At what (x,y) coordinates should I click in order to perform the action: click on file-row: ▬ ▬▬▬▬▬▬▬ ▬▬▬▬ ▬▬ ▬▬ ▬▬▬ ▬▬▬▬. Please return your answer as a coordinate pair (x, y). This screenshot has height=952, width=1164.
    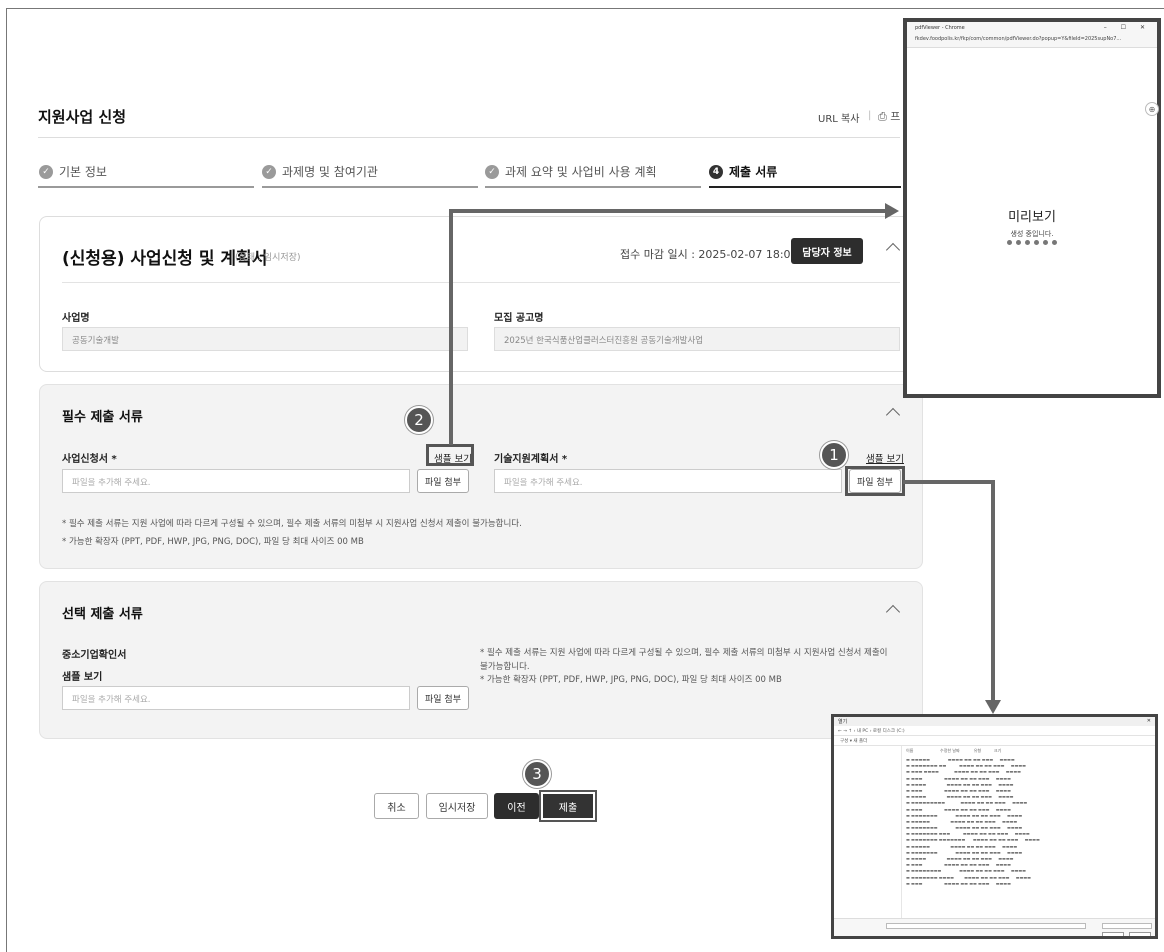
    Looking at the image, I should click on (973, 816).